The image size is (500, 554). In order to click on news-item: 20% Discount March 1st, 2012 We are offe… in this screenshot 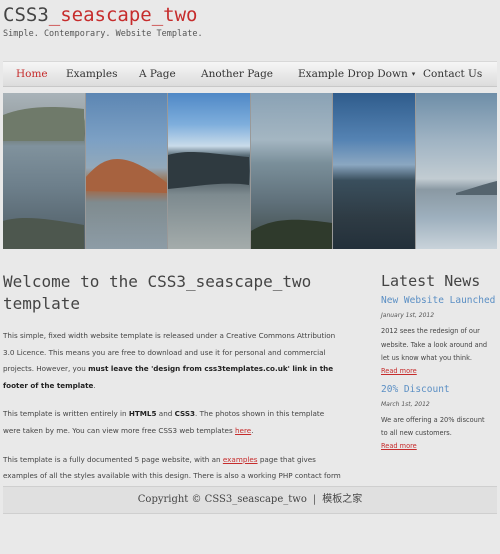, I will do `click(437, 417)`.